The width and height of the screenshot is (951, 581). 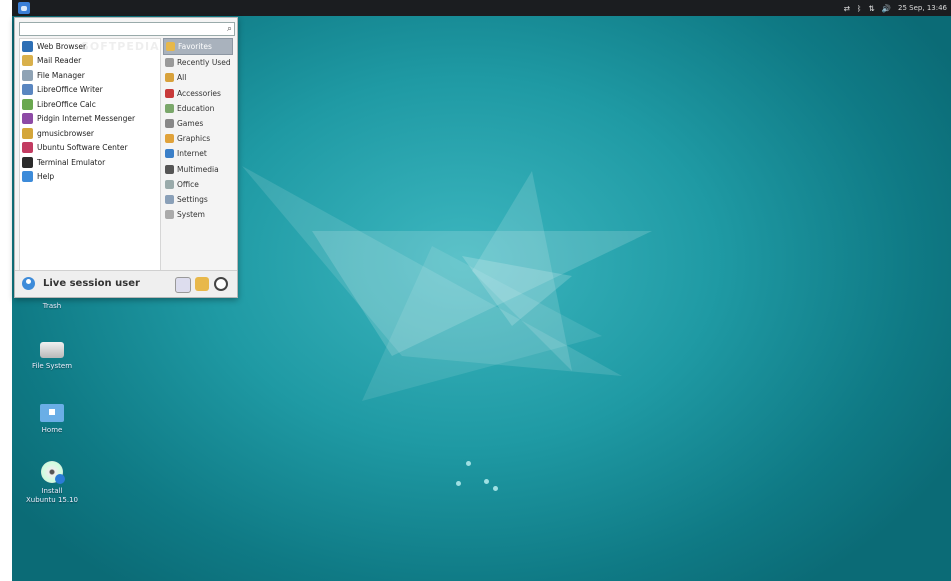 I want to click on category-label: Office, so click(x=188, y=184).